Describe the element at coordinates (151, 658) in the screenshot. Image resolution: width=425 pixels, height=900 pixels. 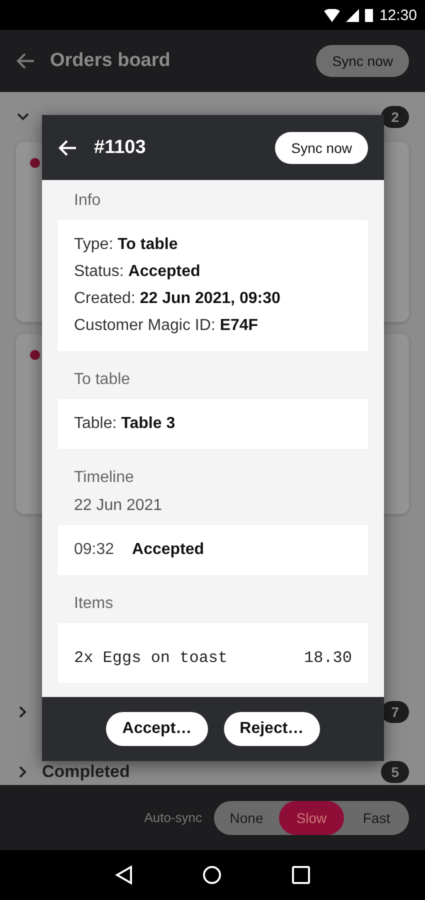
I see `item-name: 2x Eggs on toast` at that location.